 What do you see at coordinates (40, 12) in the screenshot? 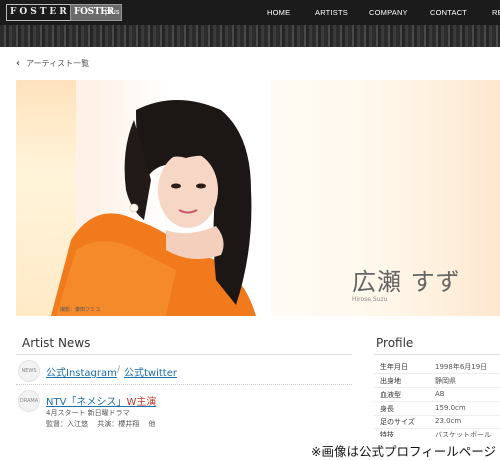
I see `foster-logo: FOSTER` at bounding box center [40, 12].